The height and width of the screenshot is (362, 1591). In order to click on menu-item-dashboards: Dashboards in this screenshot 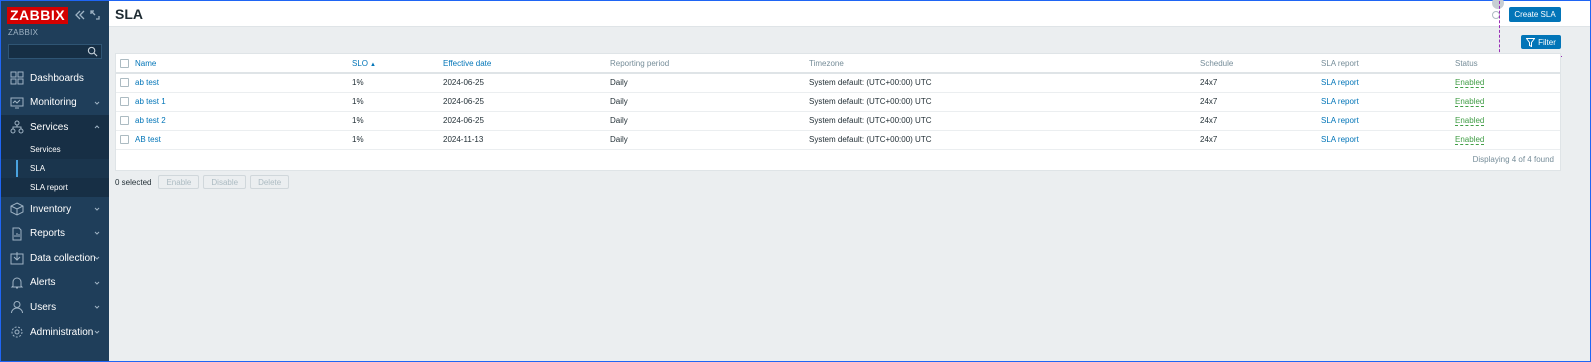, I will do `click(55, 78)`.